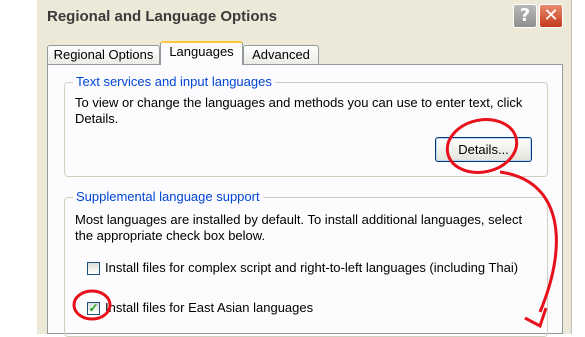  I want to click on dialog-title: Regional and Language Options, so click(162, 16).